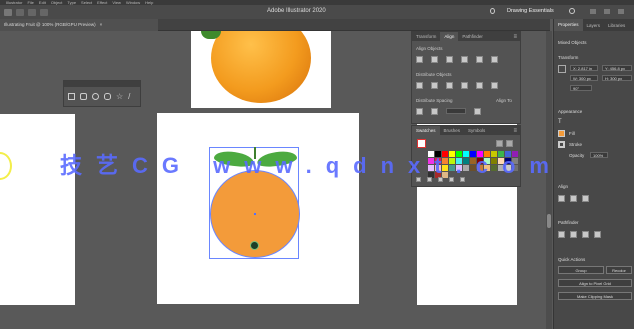 This screenshot has width=634, height=329. I want to click on workspace-switcher: Drawing Essentials, so click(530, 11).